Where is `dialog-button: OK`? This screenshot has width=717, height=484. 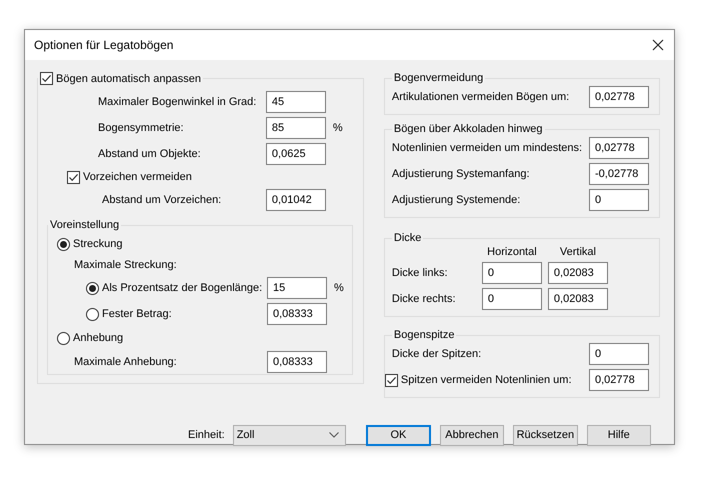 dialog-button: OK is located at coordinates (398, 435).